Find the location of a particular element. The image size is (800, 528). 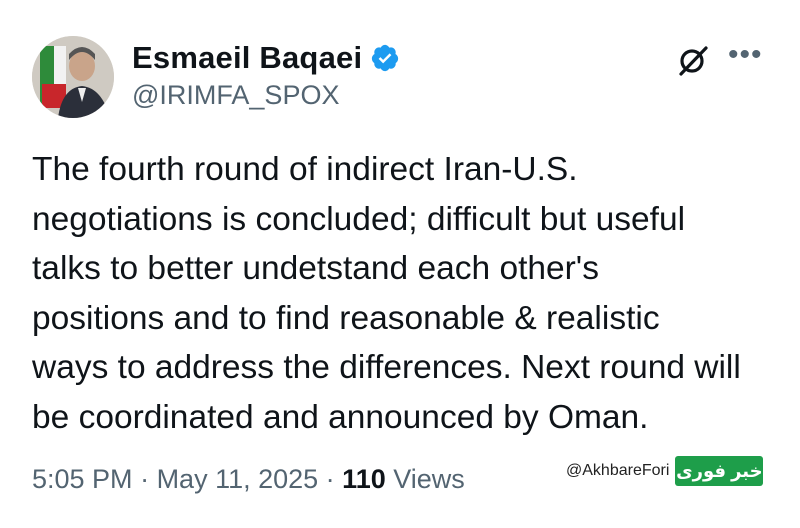

views-label: Views is located at coordinates (425, 479).